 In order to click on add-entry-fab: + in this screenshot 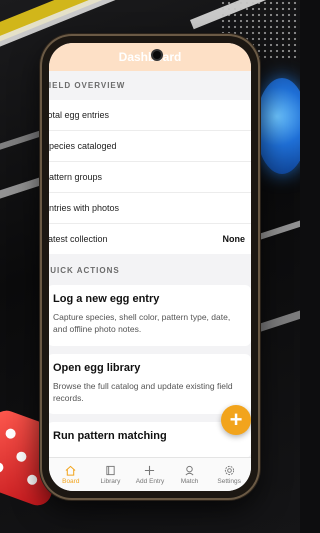, I will do `click(236, 420)`.